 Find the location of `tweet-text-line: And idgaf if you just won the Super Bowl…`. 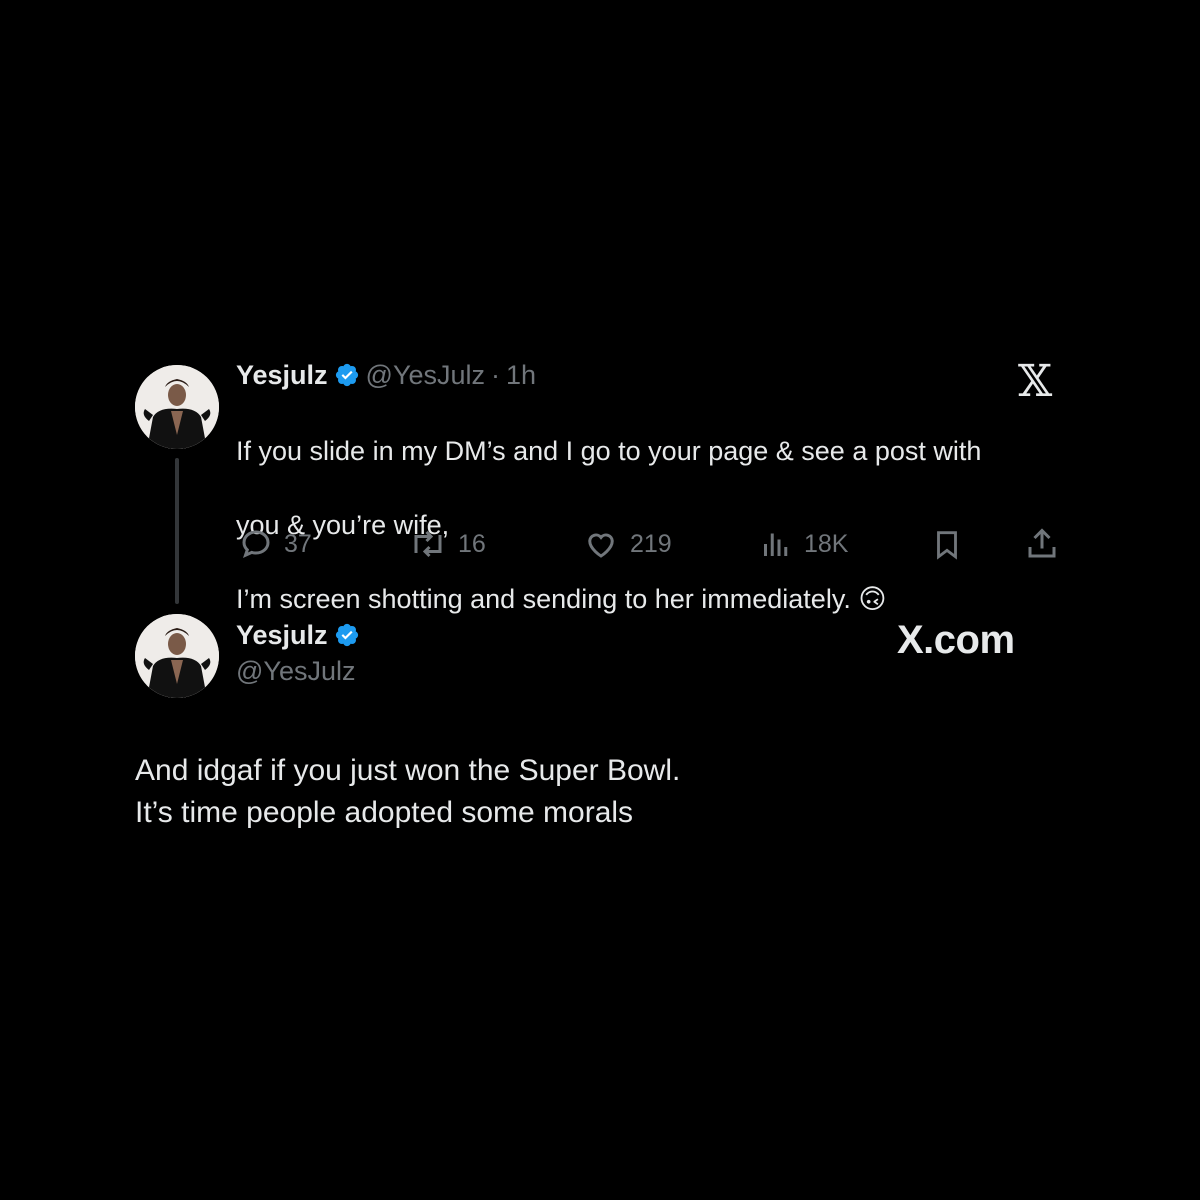

tweet-text-line: And idgaf if you just won the Super Bowl… is located at coordinates (408, 770).